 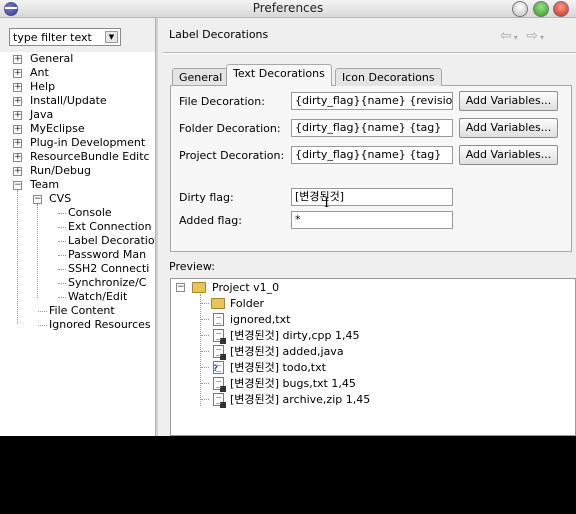 What do you see at coordinates (372, 128) in the screenshot?
I see `folder-decoration-field: {dirty_flag}{name} {tag}` at bounding box center [372, 128].